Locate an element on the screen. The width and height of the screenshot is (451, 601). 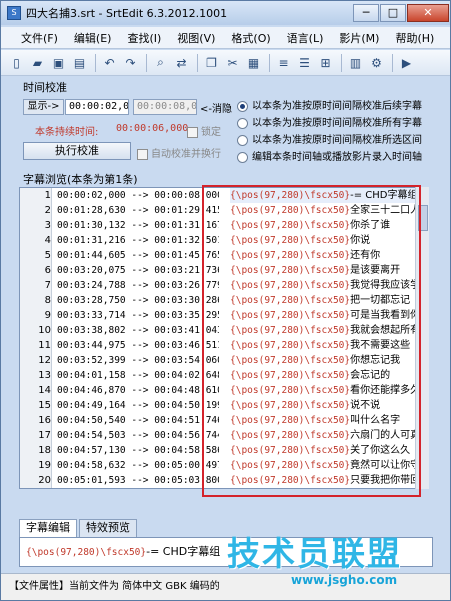
cut-icon: ✂ is located at coordinates (232, 62).